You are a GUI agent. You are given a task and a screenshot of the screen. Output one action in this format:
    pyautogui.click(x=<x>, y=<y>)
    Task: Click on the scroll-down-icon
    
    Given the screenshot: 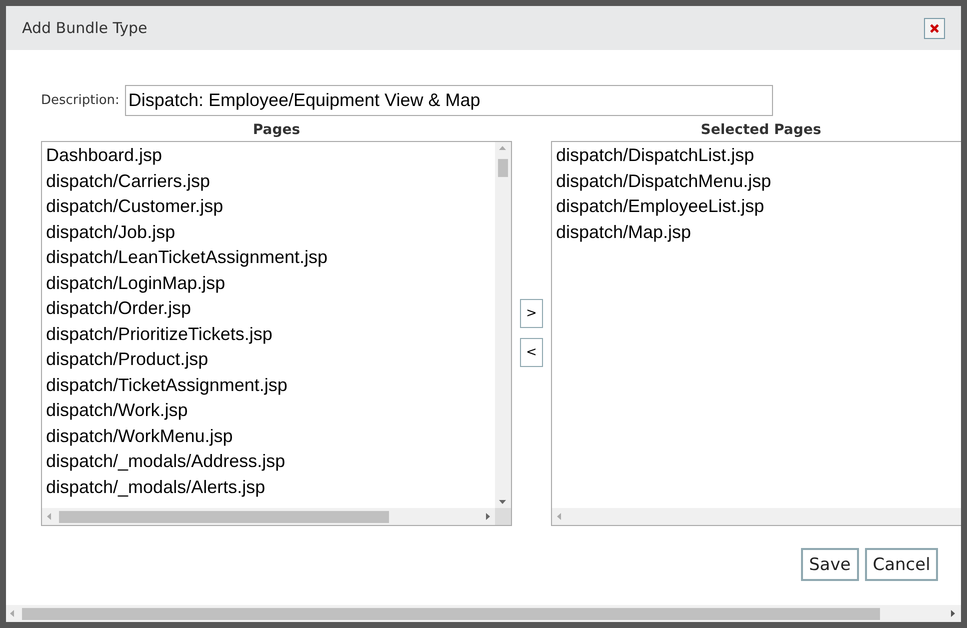 What is the action you would take?
    pyautogui.click(x=502, y=502)
    